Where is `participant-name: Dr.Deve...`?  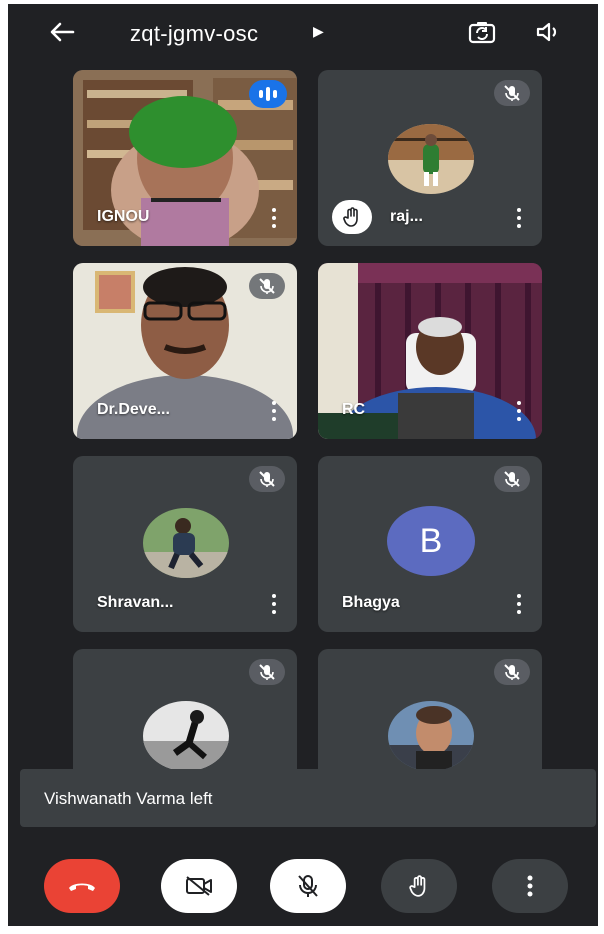
participant-name: Dr.Deve... is located at coordinates (133, 409).